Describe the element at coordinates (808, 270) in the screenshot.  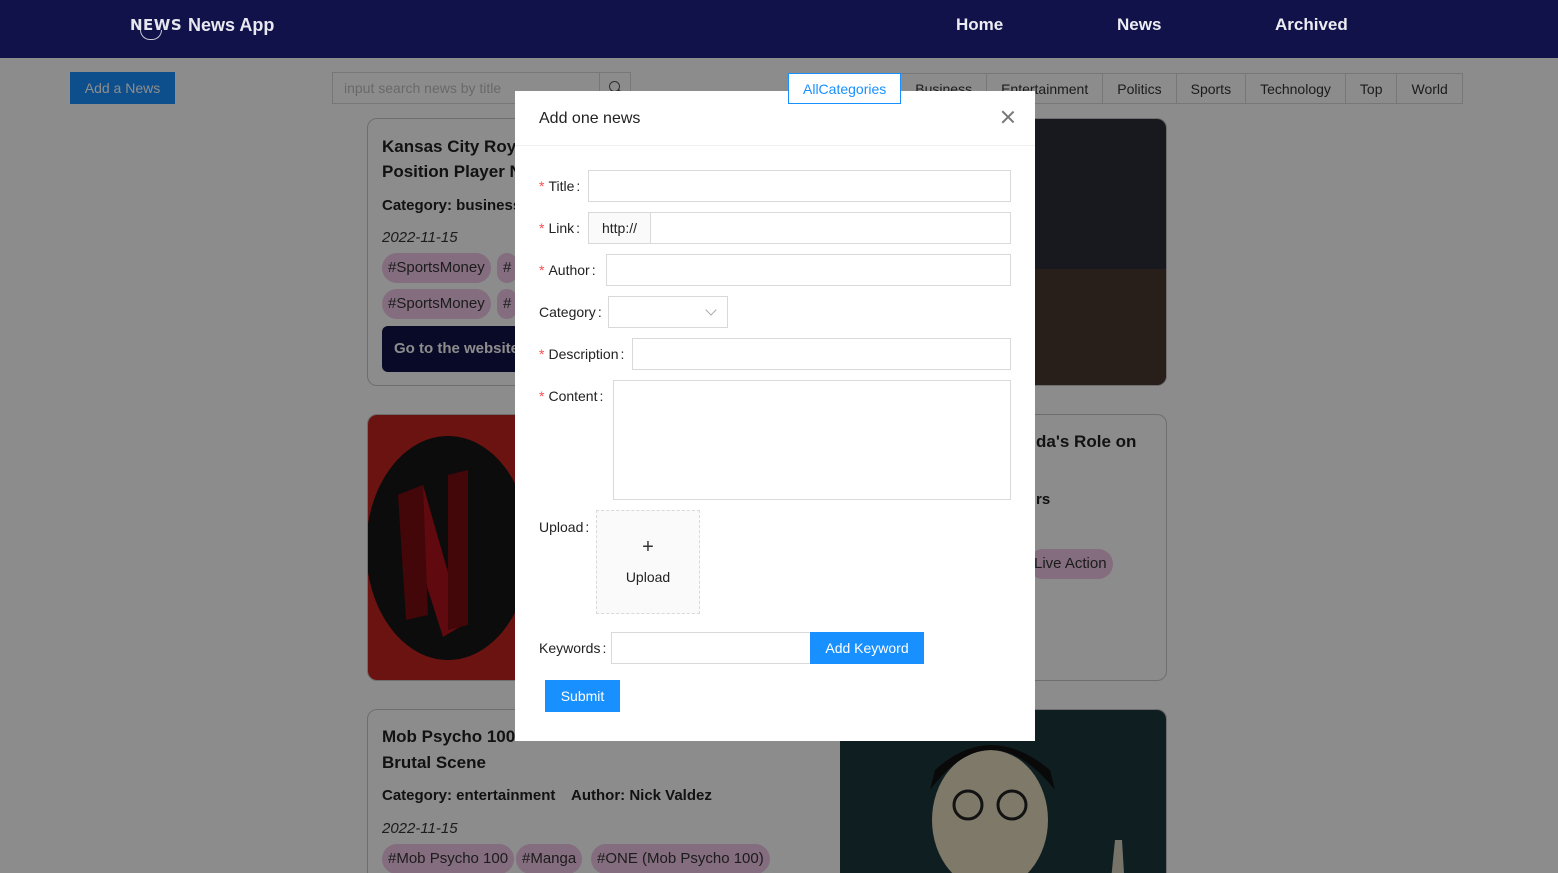
I see `author-input` at that location.